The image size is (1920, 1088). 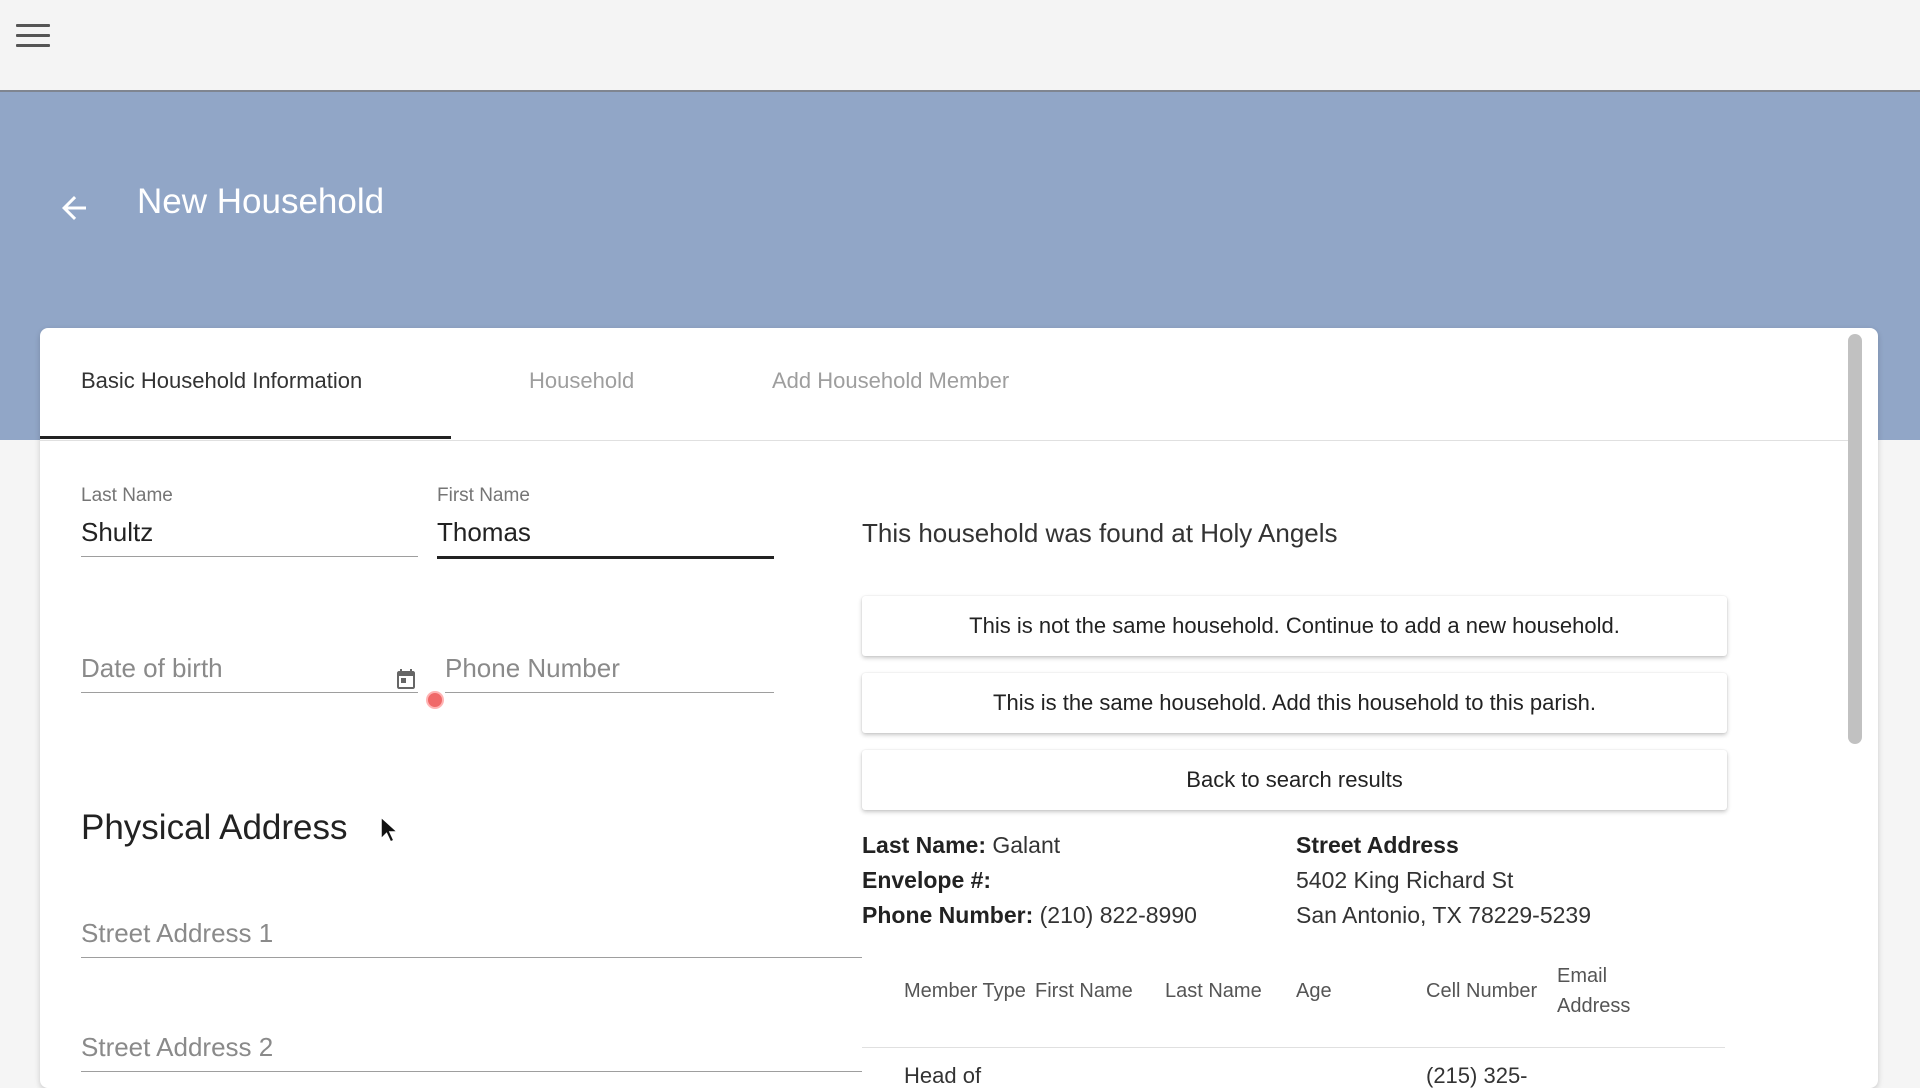 I want to click on tab-add-household-member: Add Household Member, so click(x=890, y=381).